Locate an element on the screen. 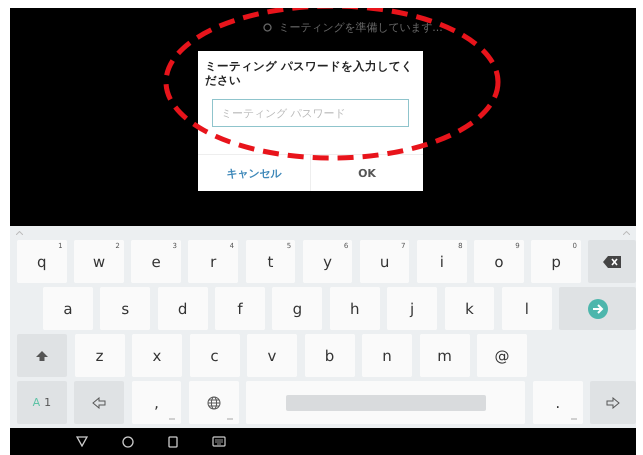 Image resolution: width=643 pixels, height=455 pixels. key: f is located at coordinates (240, 308).